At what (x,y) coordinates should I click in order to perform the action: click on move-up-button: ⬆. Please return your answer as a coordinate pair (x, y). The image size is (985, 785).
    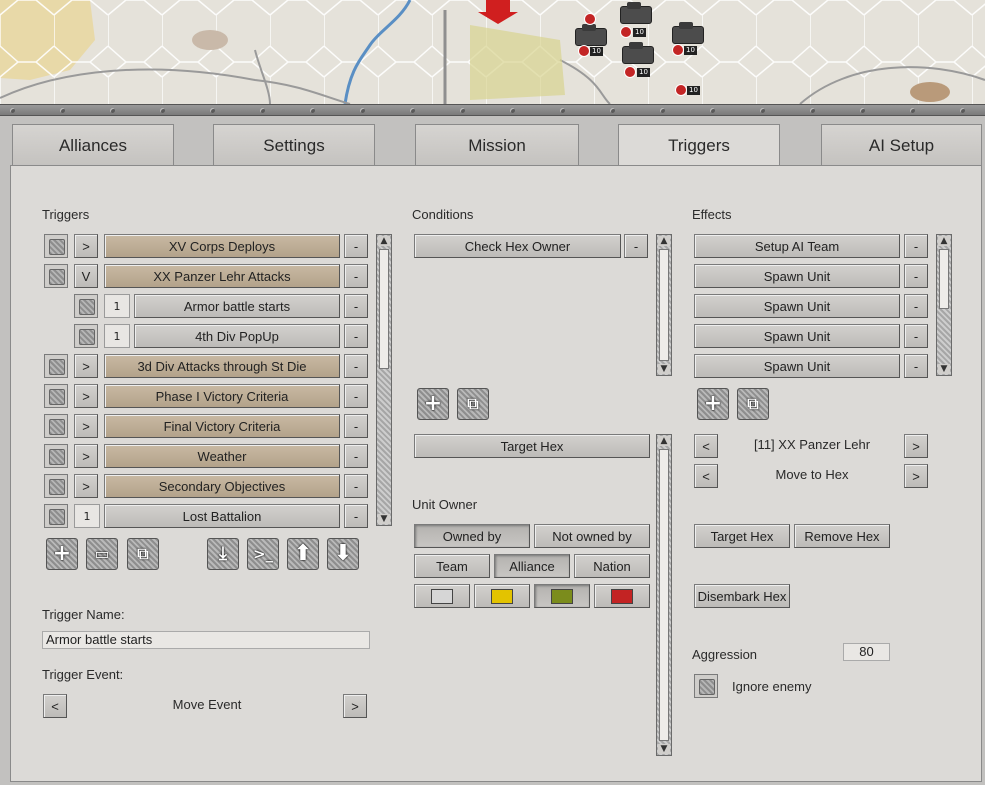
    Looking at the image, I should click on (303, 554).